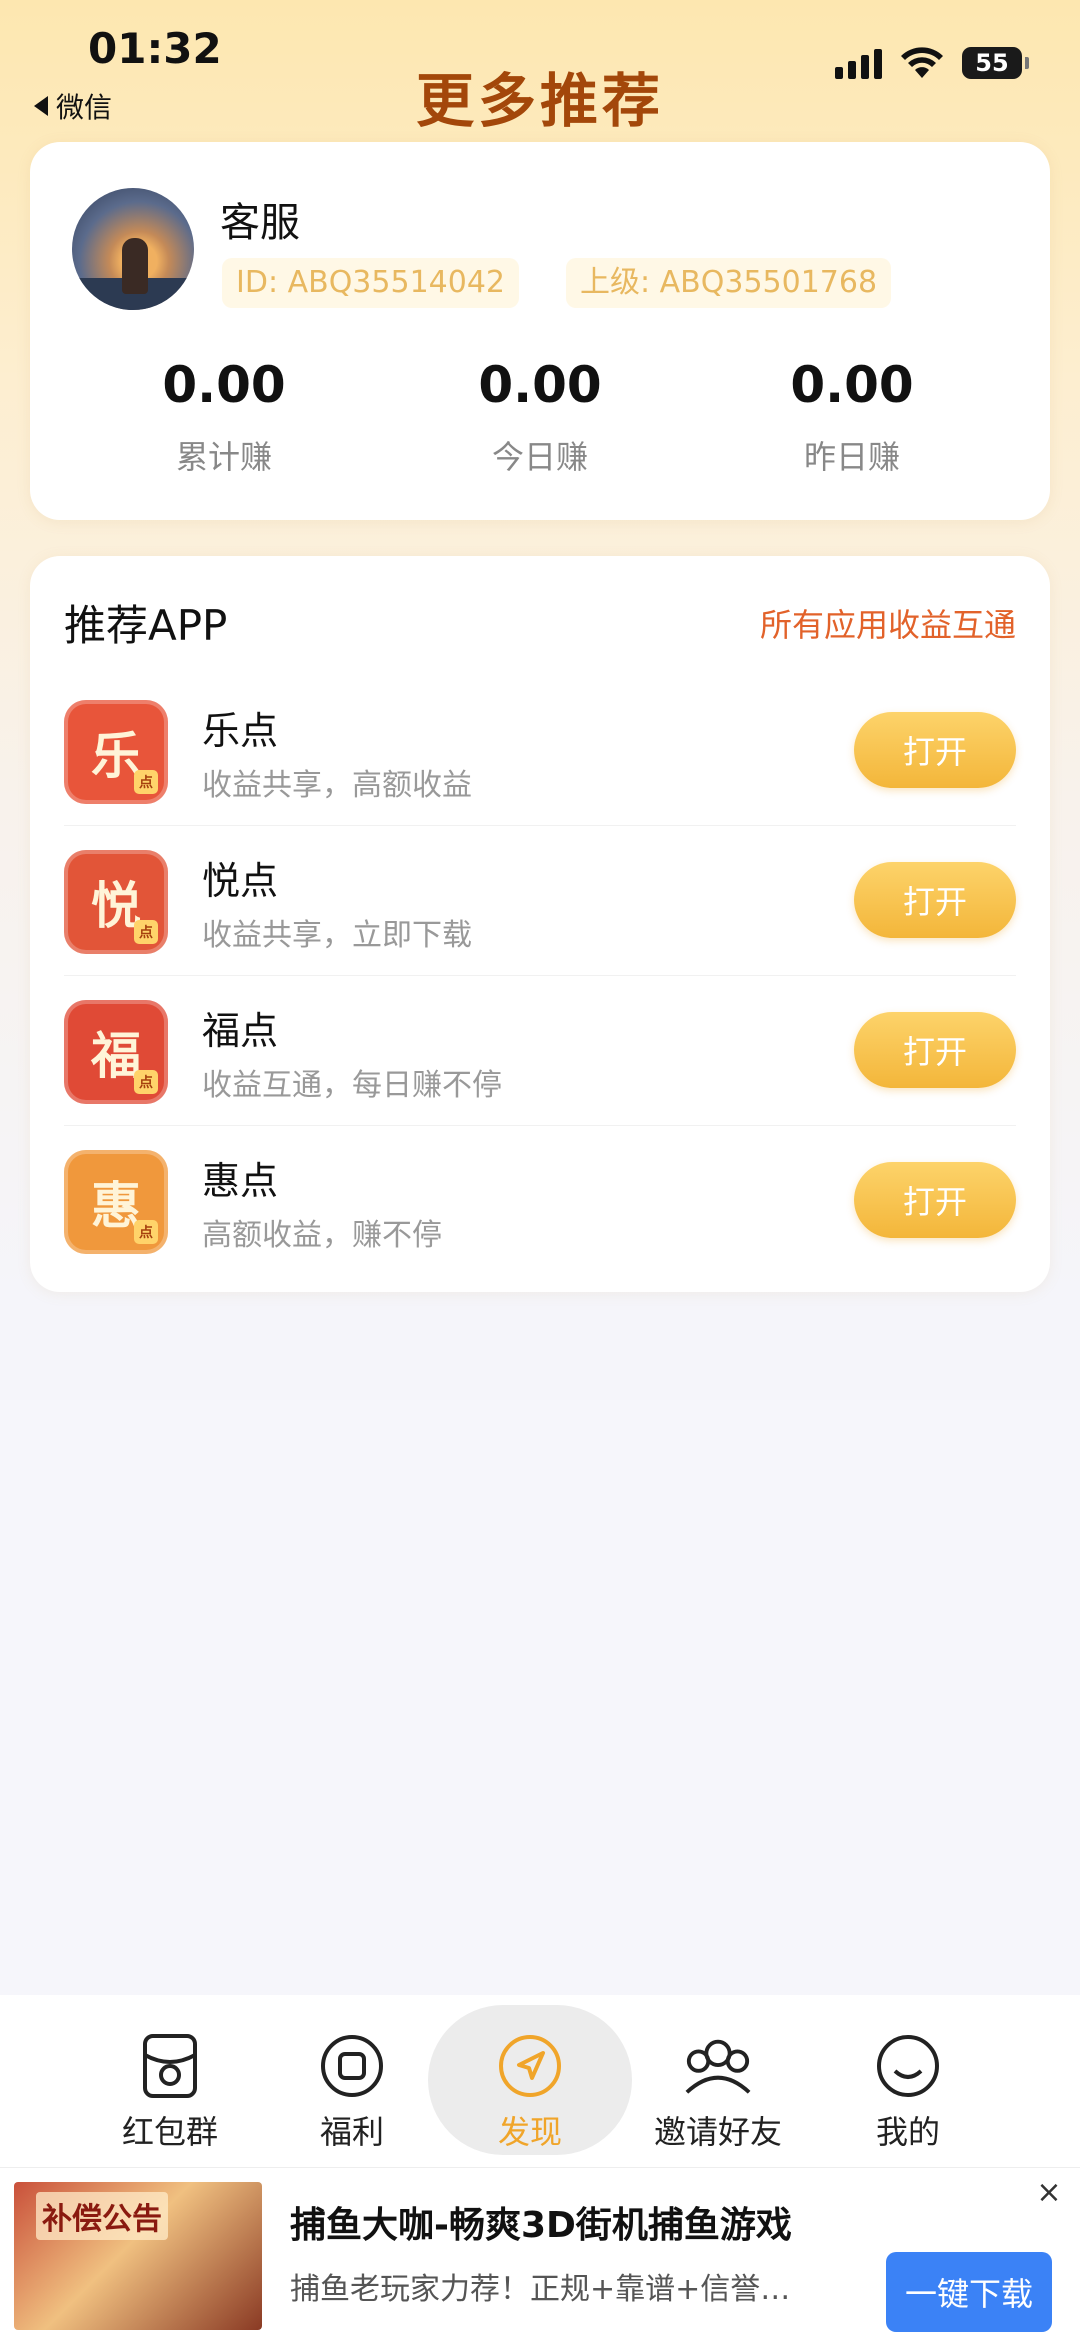 The width and height of the screenshot is (1080, 2338). What do you see at coordinates (116, 902) in the screenshot?
I see `app-icon-yuedian: 悦 点` at bounding box center [116, 902].